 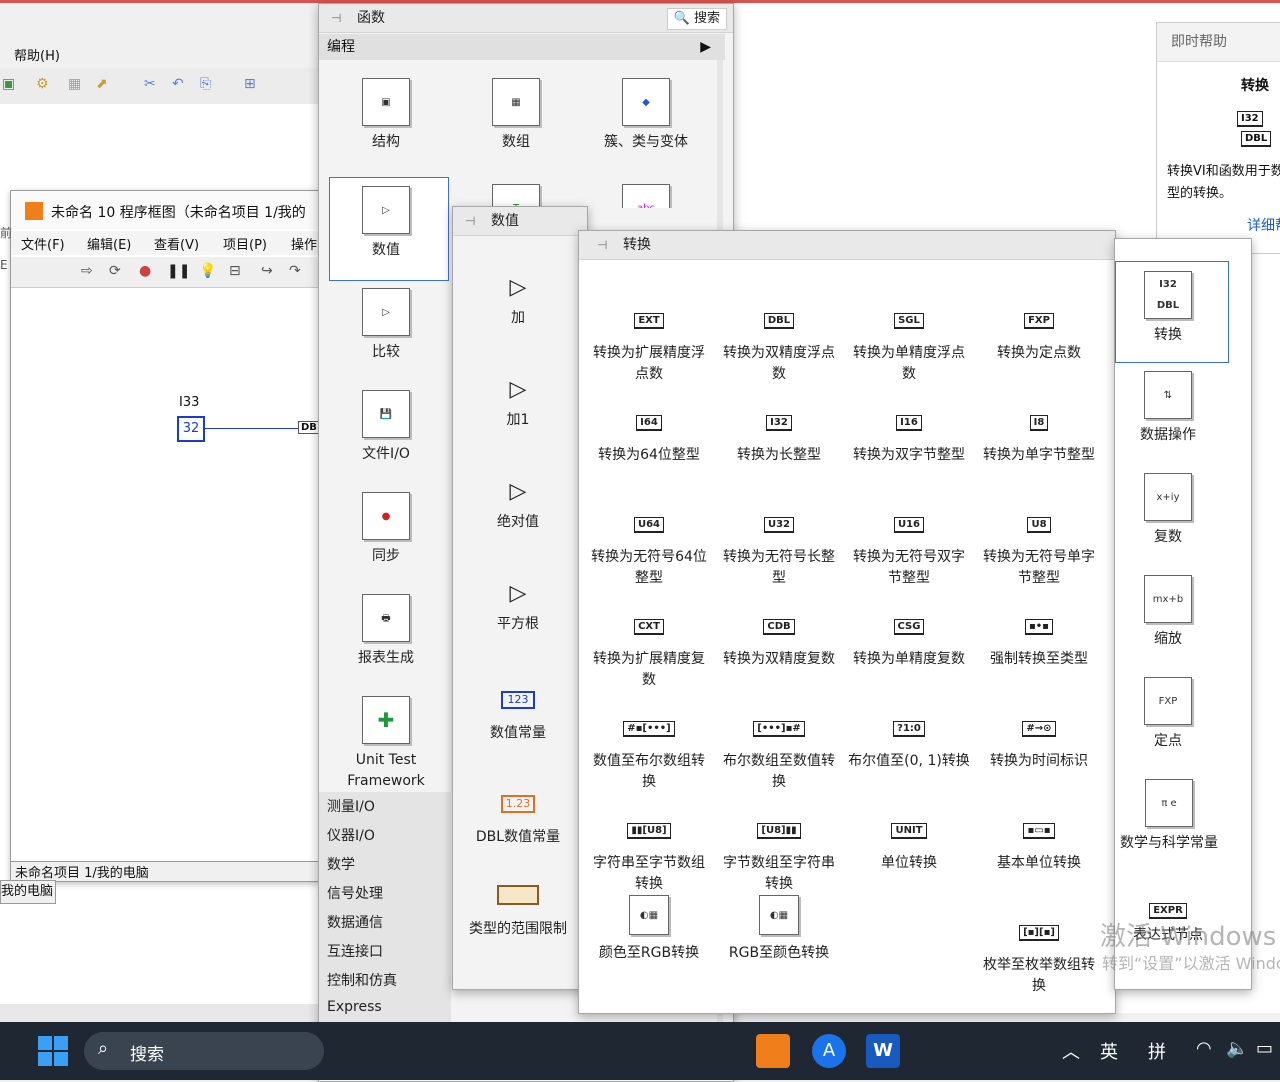 I want to click on word-taskbar-icon: W, so click(x=883, y=1051).